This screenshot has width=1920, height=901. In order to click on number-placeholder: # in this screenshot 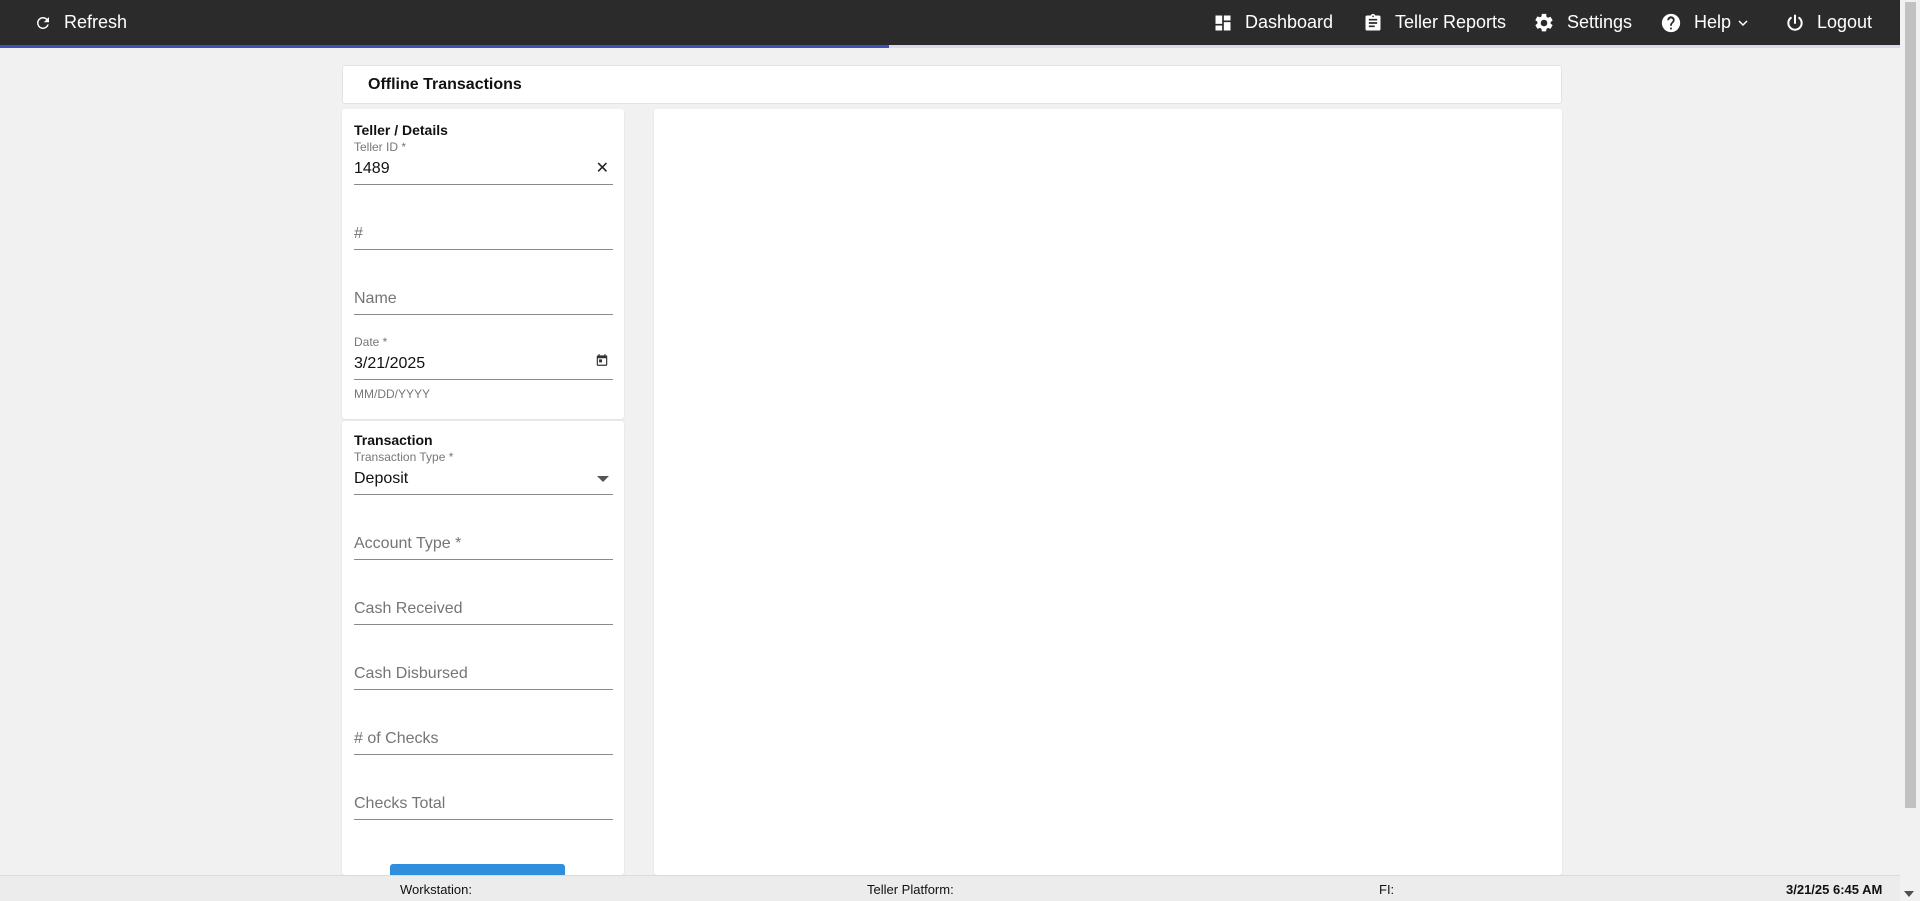, I will do `click(358, 233)`.